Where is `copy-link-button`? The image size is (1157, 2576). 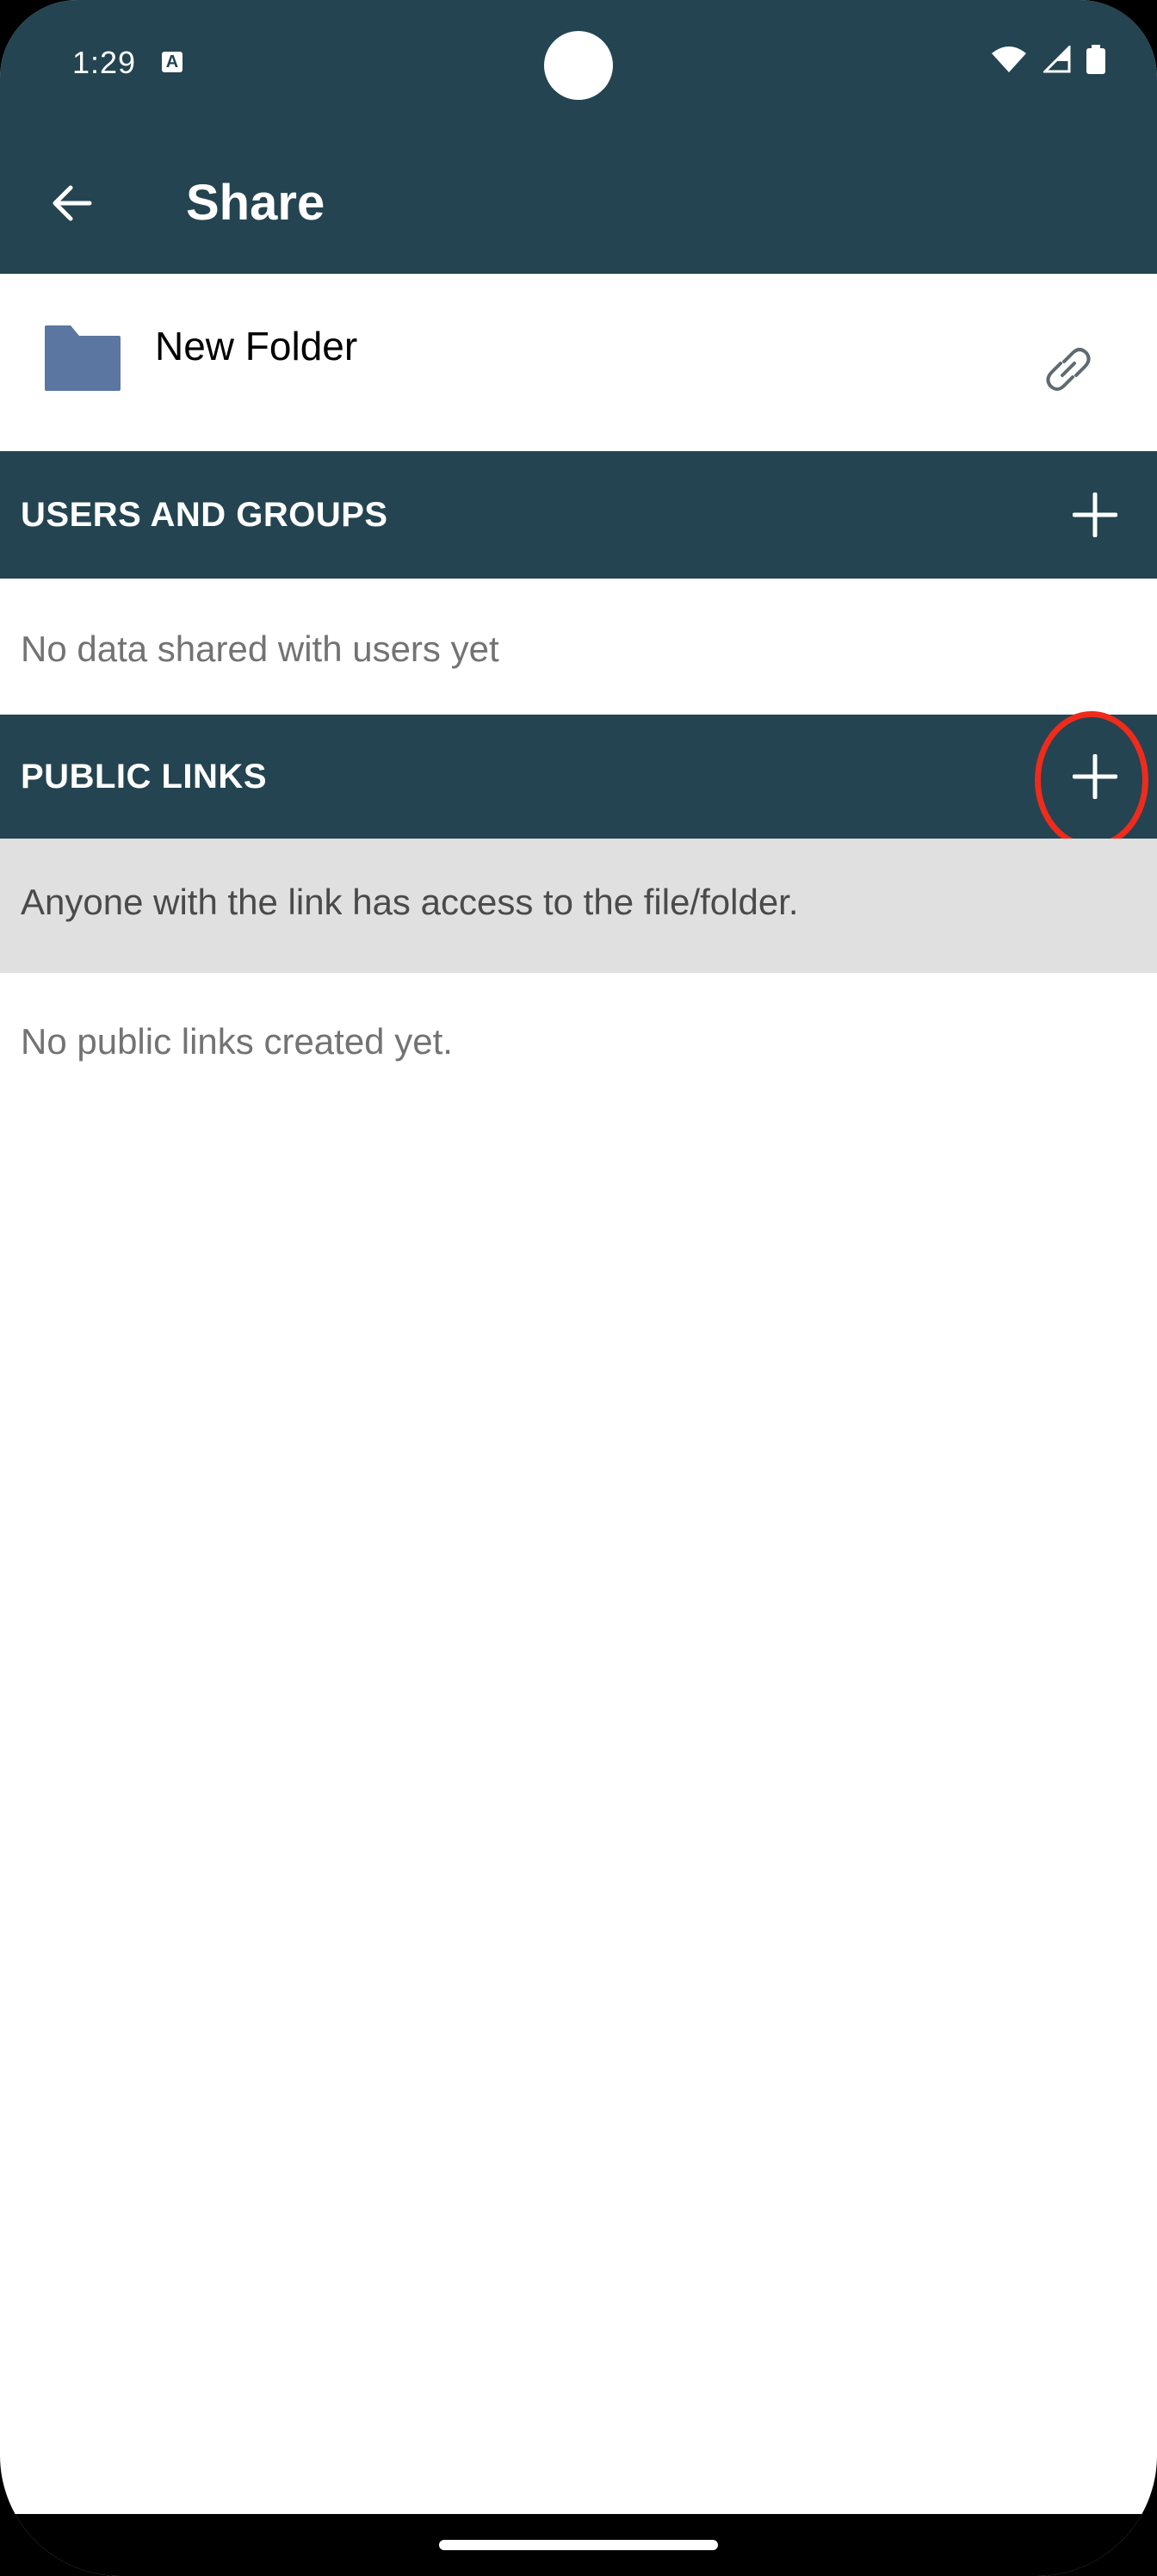 copy-link-button is located at coordinates (1068, 369).